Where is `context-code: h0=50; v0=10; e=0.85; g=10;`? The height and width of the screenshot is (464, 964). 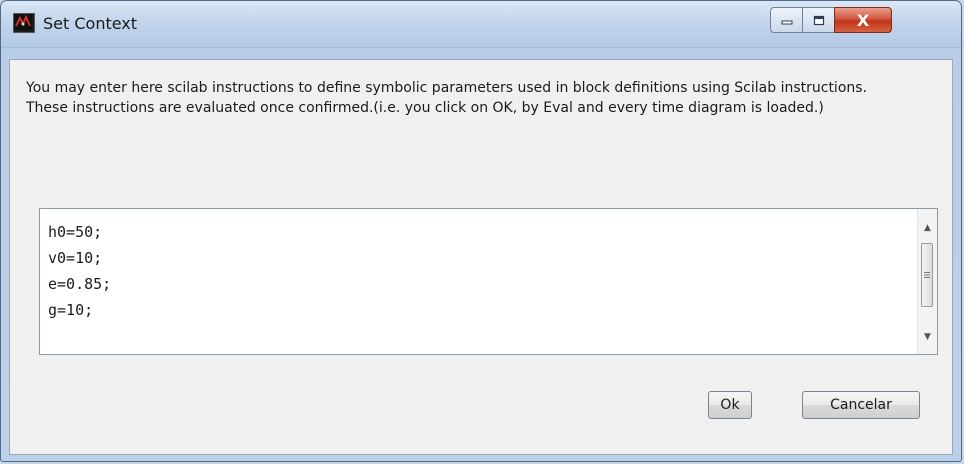
context-code: h0=50; v0=10; e=0.85; g=10; is located at coordinates (79, 271).